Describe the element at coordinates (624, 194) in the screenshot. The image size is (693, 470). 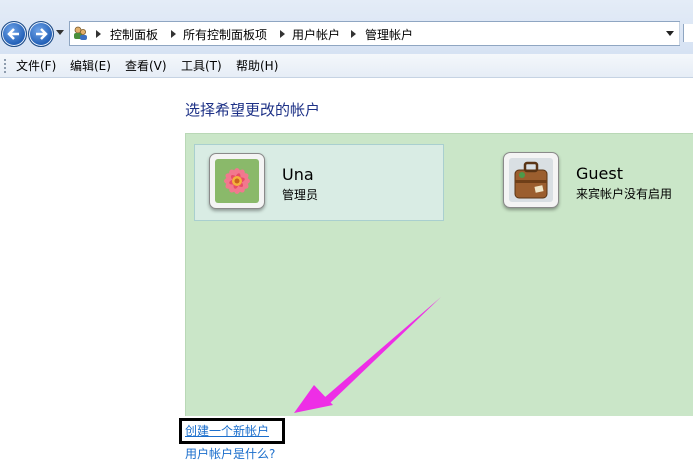
I see `account-type: 来宾帐户没有启用` at that location.